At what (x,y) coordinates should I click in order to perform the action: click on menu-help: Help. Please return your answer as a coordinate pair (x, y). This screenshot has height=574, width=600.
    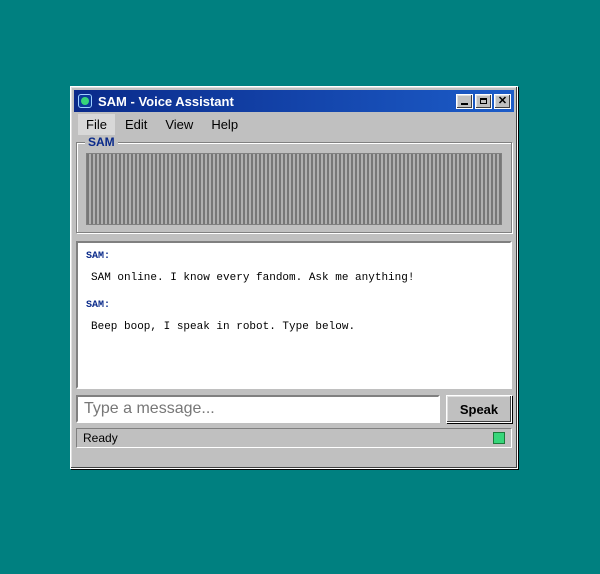
    Looking at the image, I should click on (224, 124).